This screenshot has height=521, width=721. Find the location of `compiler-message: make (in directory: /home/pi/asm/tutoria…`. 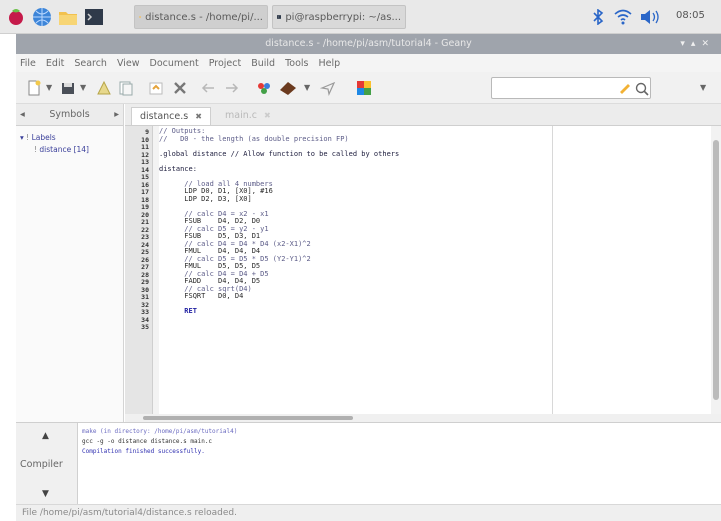

compiler-message: make (in directory: /home/pi/asm/tutoria… is located at coordinates (160, 431).